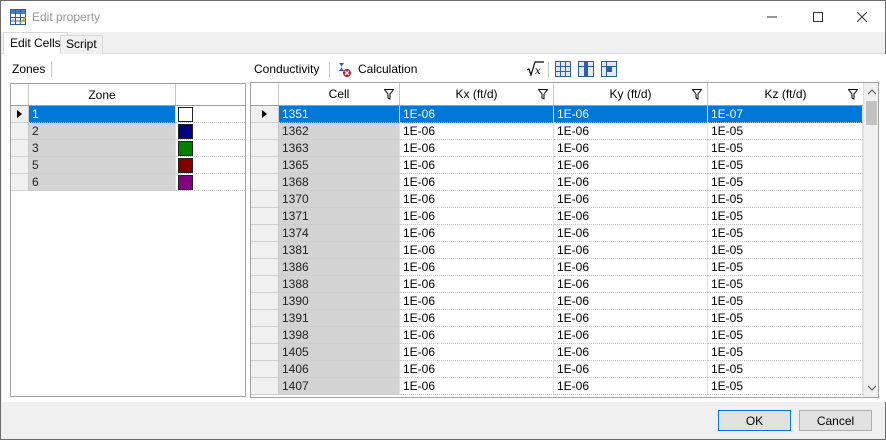 The image size is (886, 440). I want to click on column-header-kx: Kx (ft/d), so click(477, 94).